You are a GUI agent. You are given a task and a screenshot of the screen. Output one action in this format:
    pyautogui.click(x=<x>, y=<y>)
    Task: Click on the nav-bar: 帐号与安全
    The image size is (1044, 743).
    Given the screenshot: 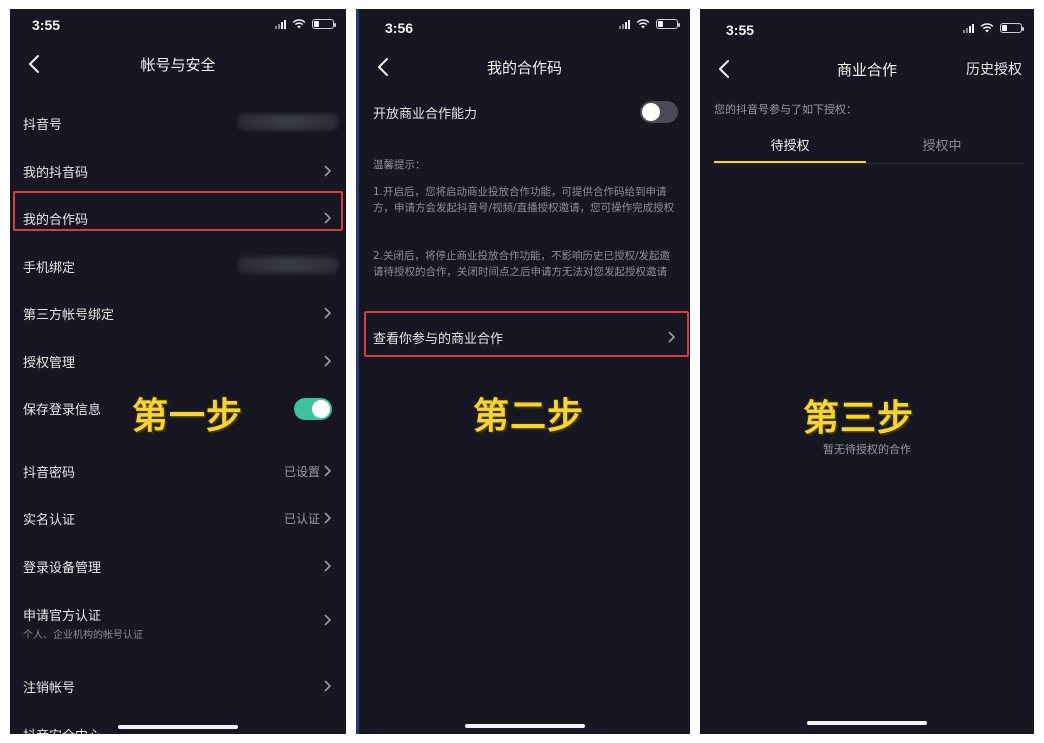 What is the action you would take?
    pyautogui.click(x=178, y=64)
    